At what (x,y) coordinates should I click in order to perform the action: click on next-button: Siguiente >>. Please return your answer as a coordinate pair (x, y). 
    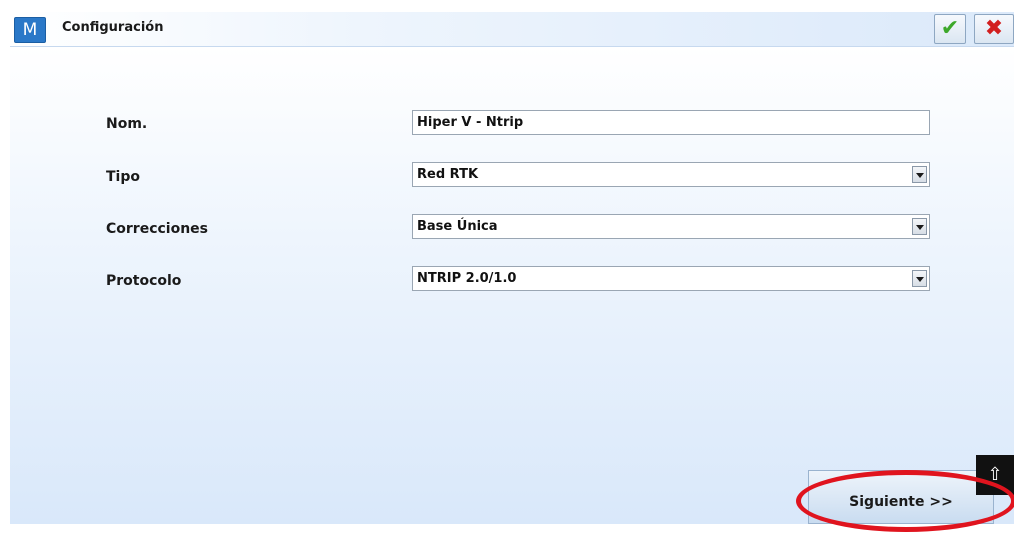
    Looking at the image, I should click on (901, 497).